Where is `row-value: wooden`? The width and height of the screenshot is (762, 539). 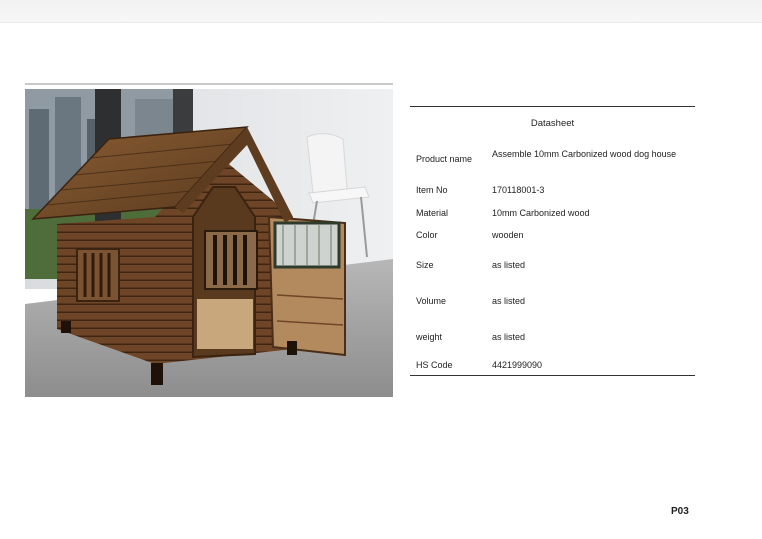 row-value: wooden is located at coordinates (508, 235).